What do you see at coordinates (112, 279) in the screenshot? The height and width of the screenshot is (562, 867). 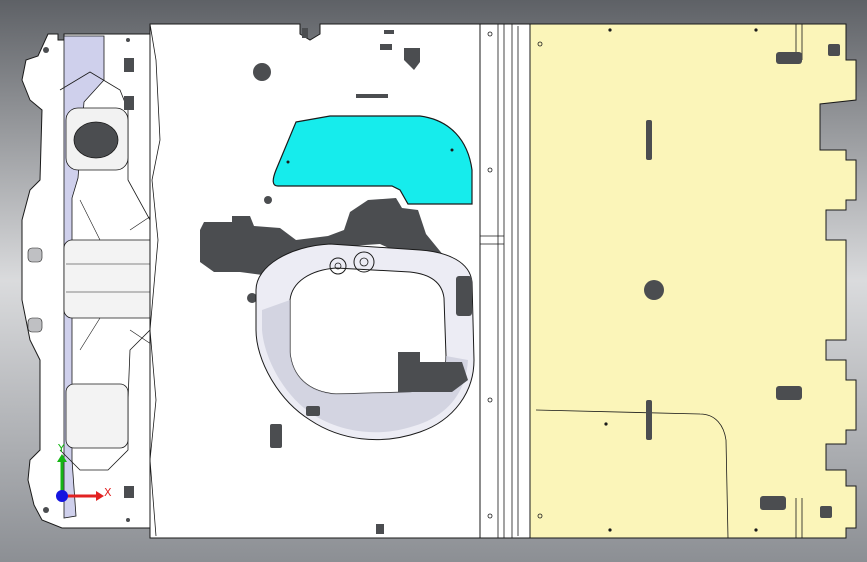 I see `mid-channel-rib` at bounding box center [112, 279].